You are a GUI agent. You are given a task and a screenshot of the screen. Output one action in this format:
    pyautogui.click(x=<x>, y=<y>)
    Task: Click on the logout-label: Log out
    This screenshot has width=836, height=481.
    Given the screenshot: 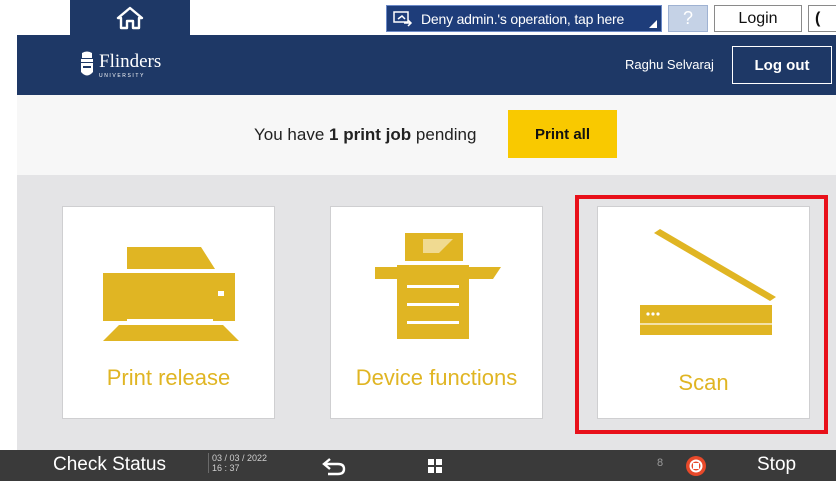 What is the action you would take?
    pyautogui.click(x=782, y=65)
    